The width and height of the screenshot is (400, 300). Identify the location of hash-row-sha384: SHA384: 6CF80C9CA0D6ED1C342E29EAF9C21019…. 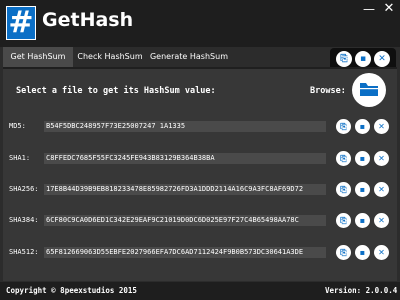
(200, 221).